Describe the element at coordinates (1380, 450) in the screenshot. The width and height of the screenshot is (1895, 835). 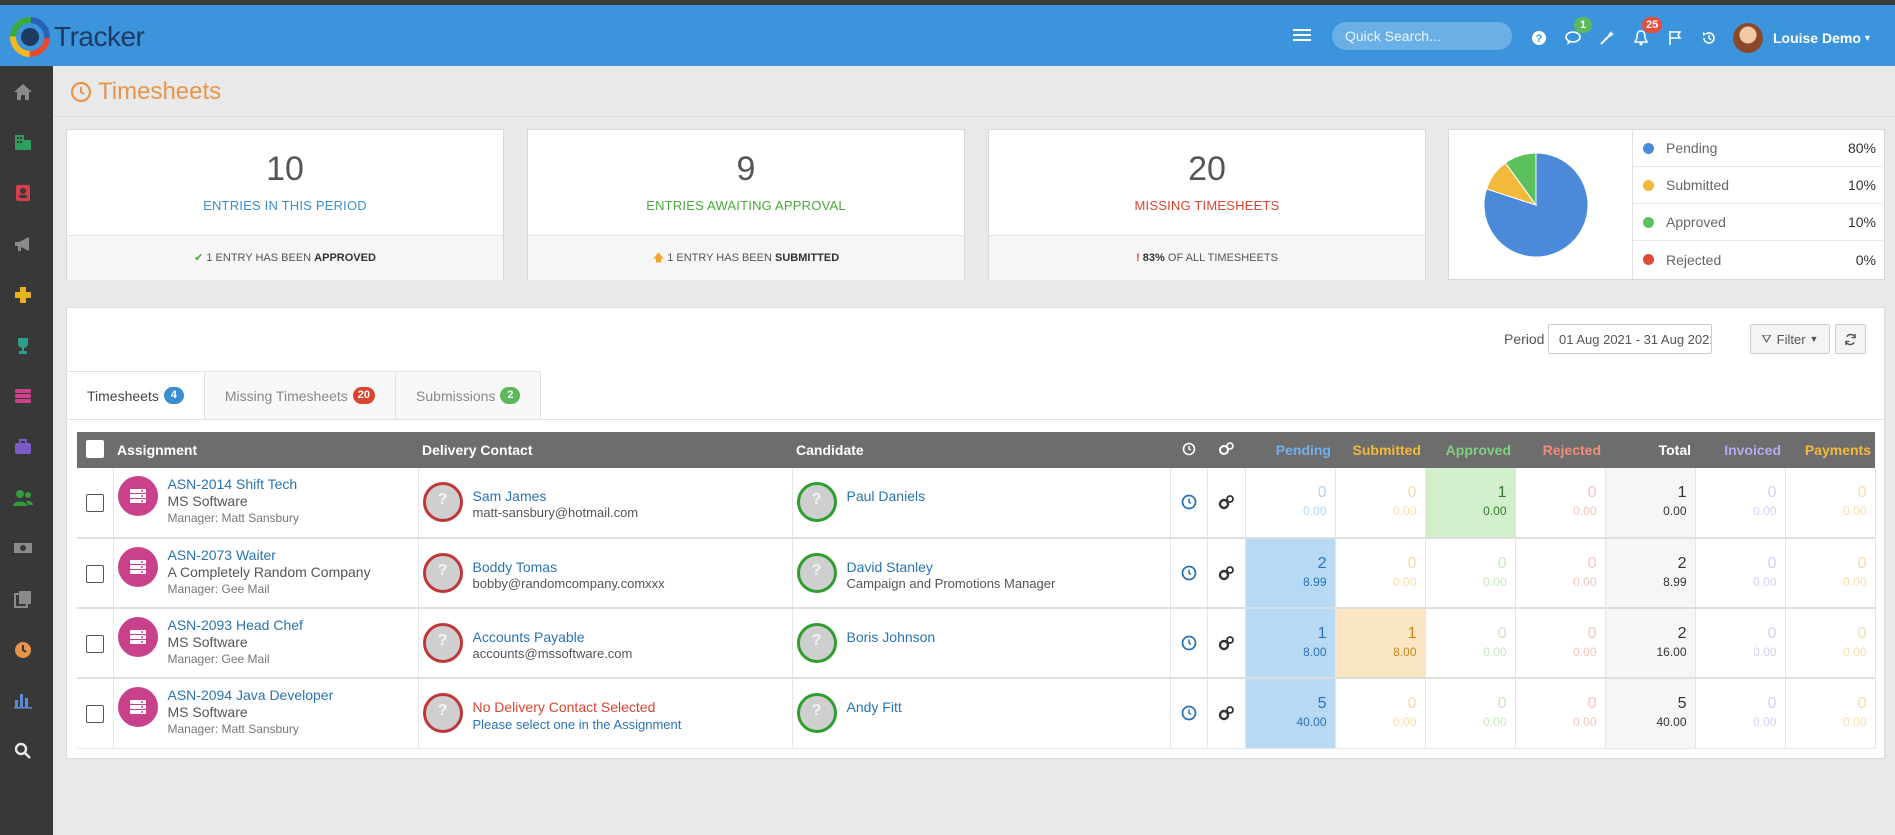
I see `col-submitted: Submitted` at that location.